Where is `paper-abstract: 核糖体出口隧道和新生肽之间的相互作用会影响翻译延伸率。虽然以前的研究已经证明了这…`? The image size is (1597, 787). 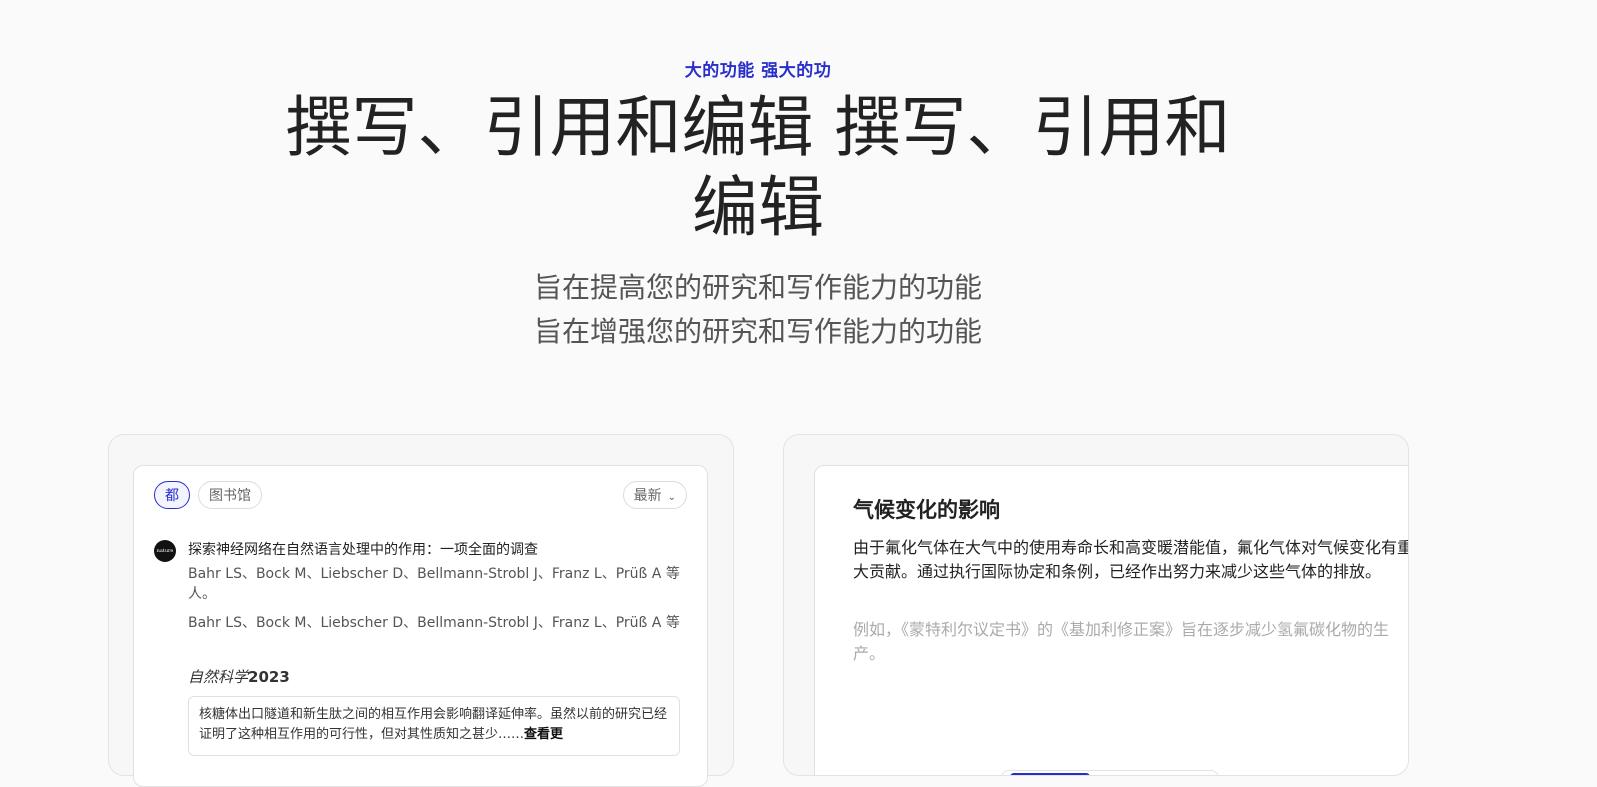
paper-abstract: 核糖体出口隧道和新生肽之间的相互作用会影响翻译延伸率。虽然以前的研究已经证明了这… is located at coordinates (434, 726).